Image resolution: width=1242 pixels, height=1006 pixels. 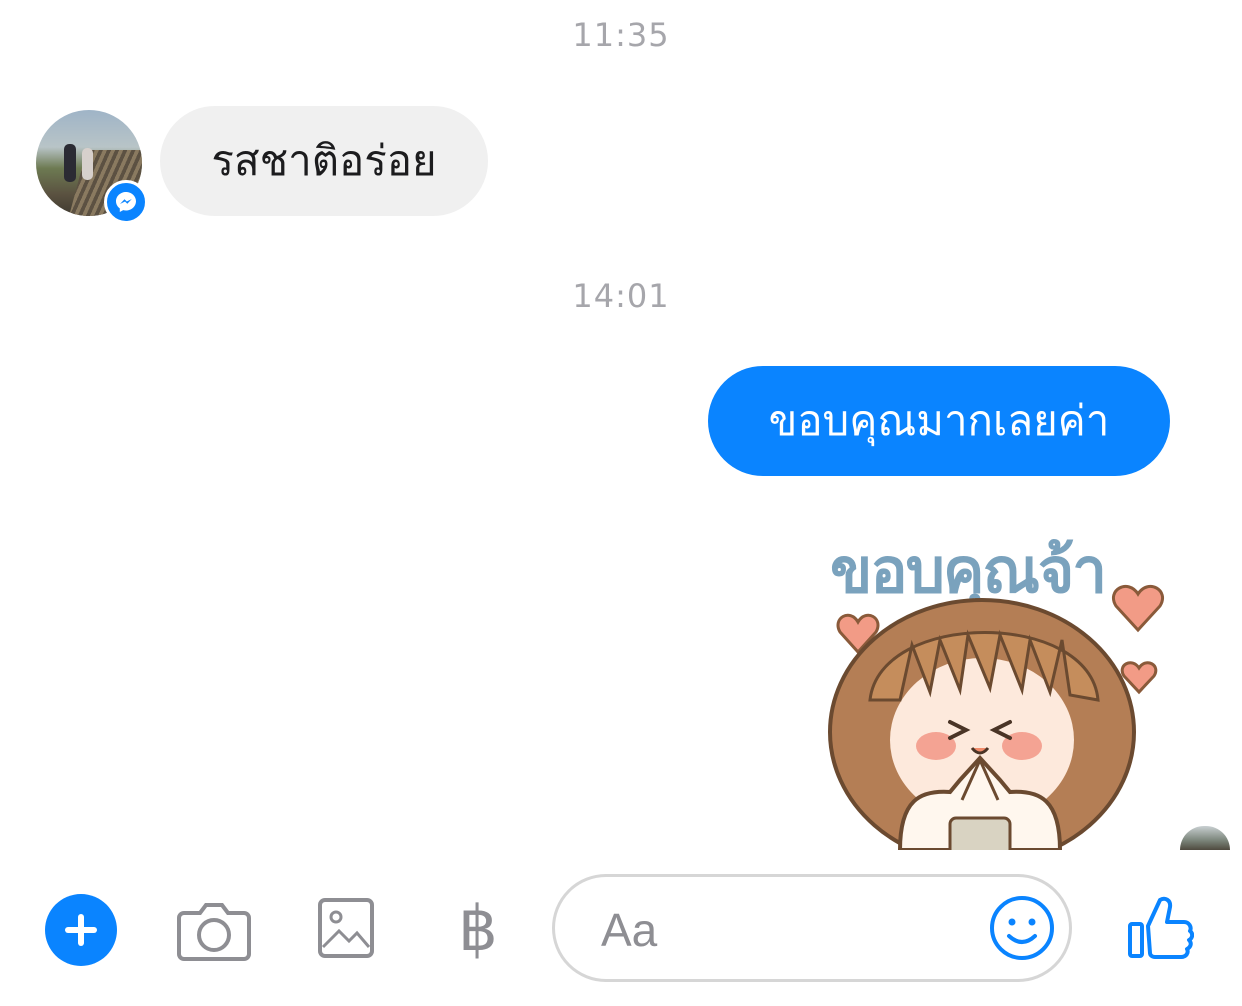 I want to click on incoming-message-bubble: รสชาติอร่อย, so click(x=324, y=161).